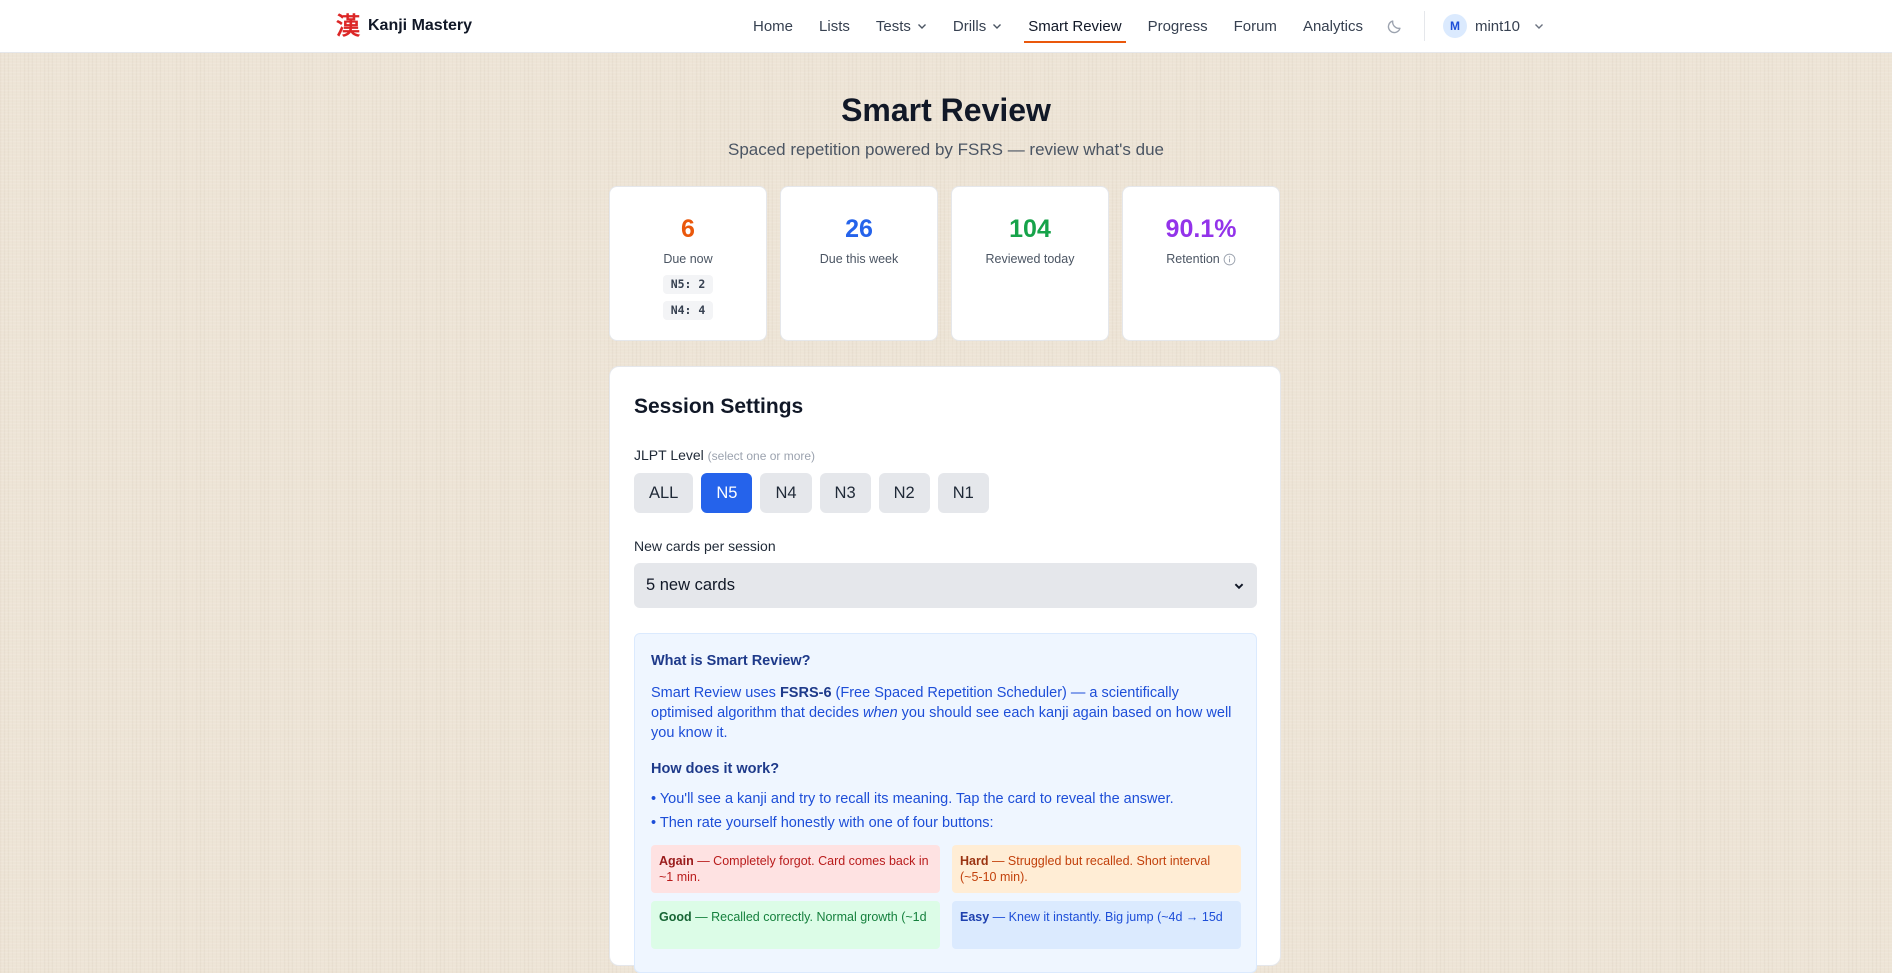  Describe the element at coordinates (1454, 26) in the screenshot. I see `avatar: M` at that location.